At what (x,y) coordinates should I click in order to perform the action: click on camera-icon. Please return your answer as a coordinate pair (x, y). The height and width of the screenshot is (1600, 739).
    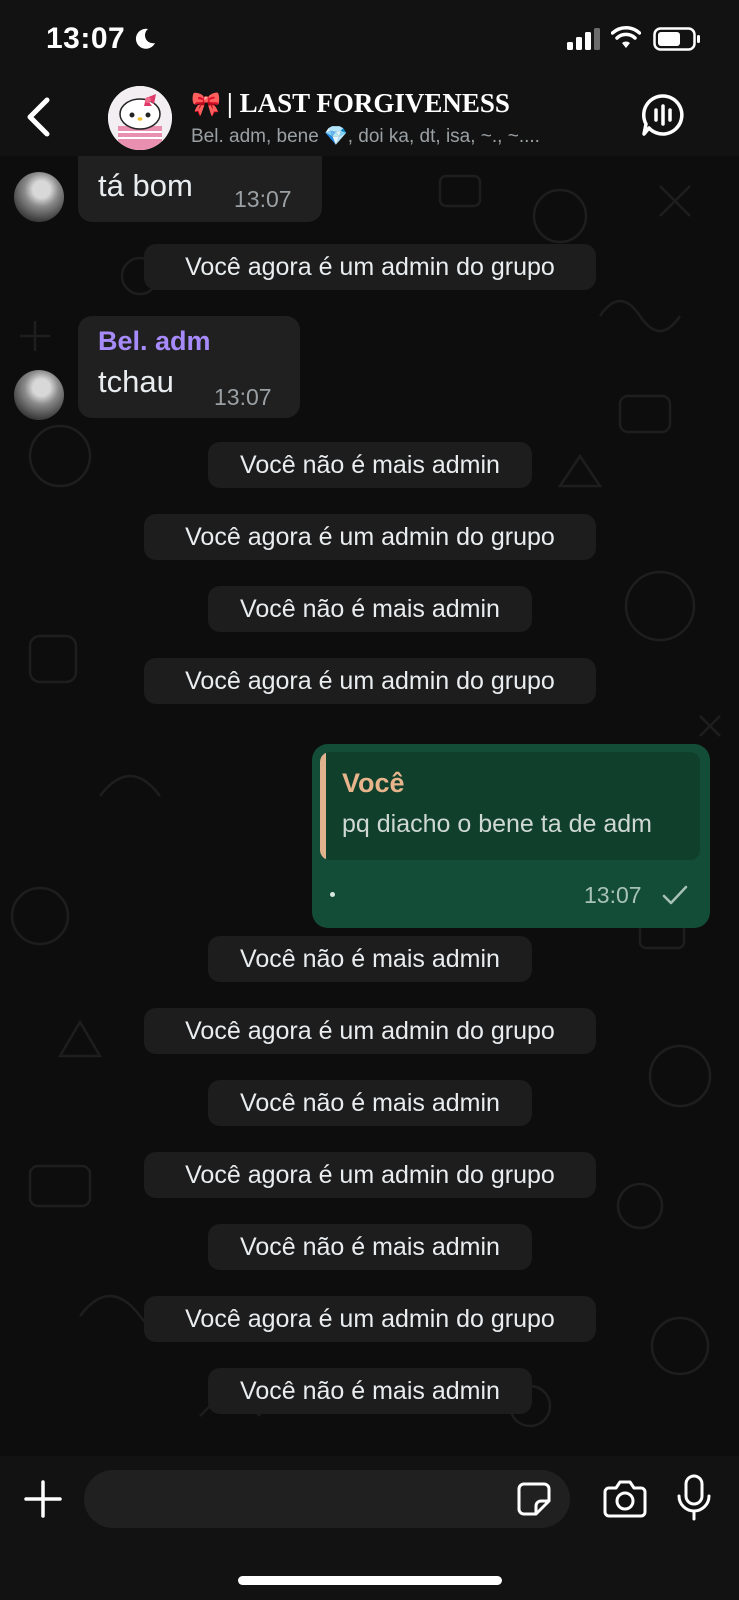
    Looking at the image, I should click on (625, 1499).